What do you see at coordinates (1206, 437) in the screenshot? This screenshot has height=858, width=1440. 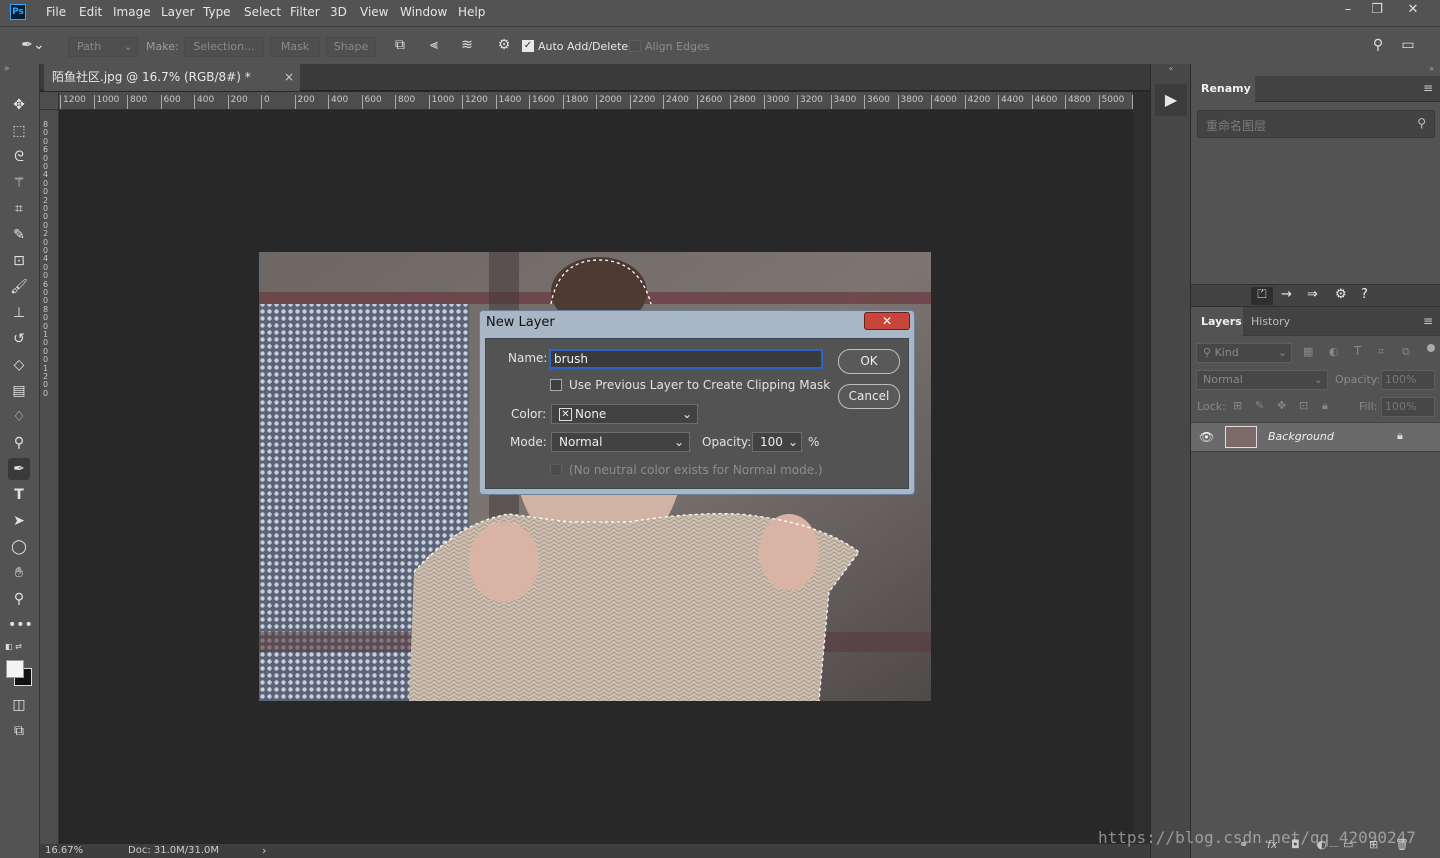 I see `eye-visibility-icon: 👁︎` at bounding box center [1206, 437].